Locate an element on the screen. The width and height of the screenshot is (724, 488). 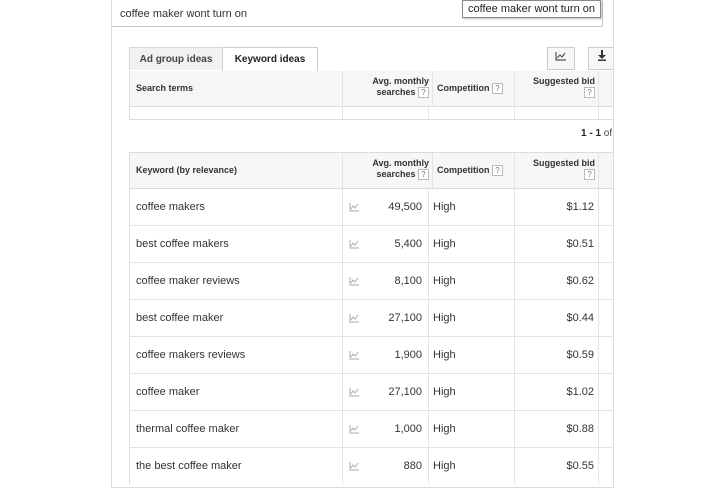
tab-bar: Ad group ideas Keyword ideas is located at coordinates (371, 59).